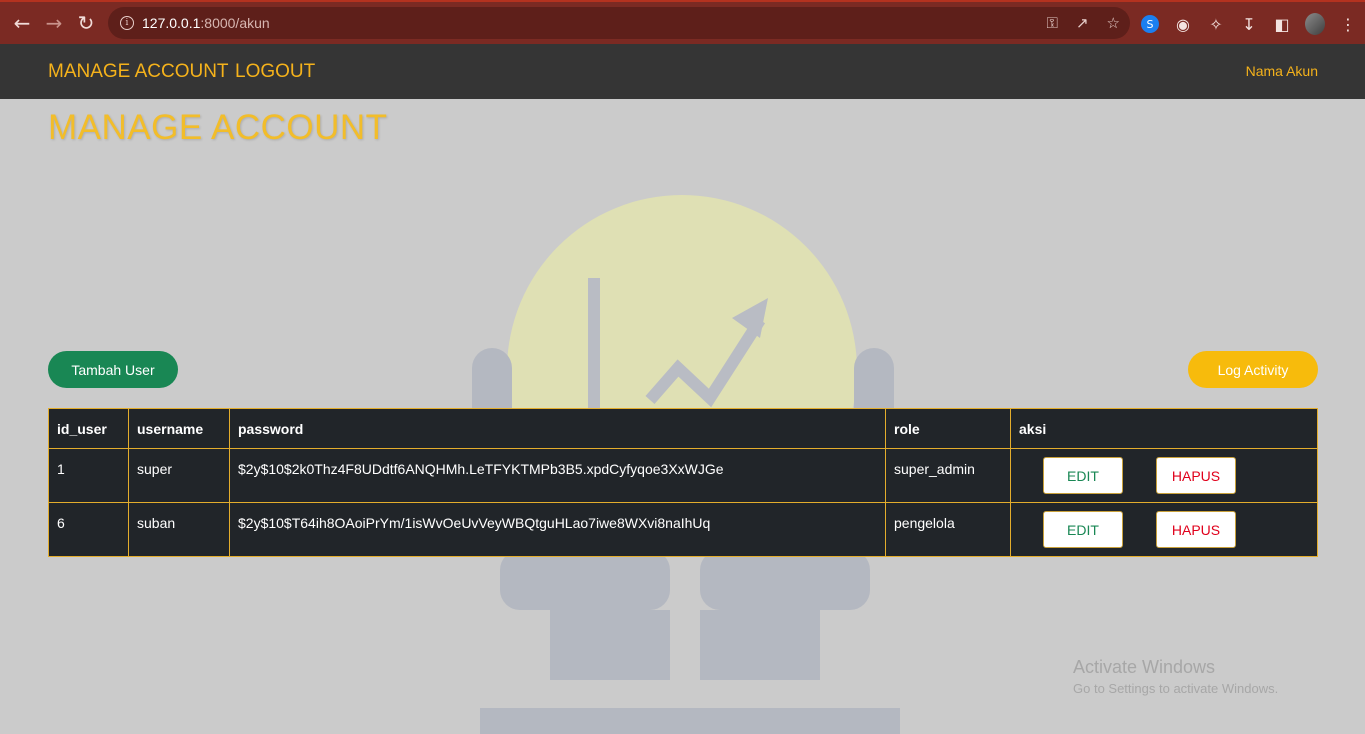  What do you see at coordinates (1082, 23) in the screenshot?
I see `share-icon: ↗` at bounding box center [1082, 23].